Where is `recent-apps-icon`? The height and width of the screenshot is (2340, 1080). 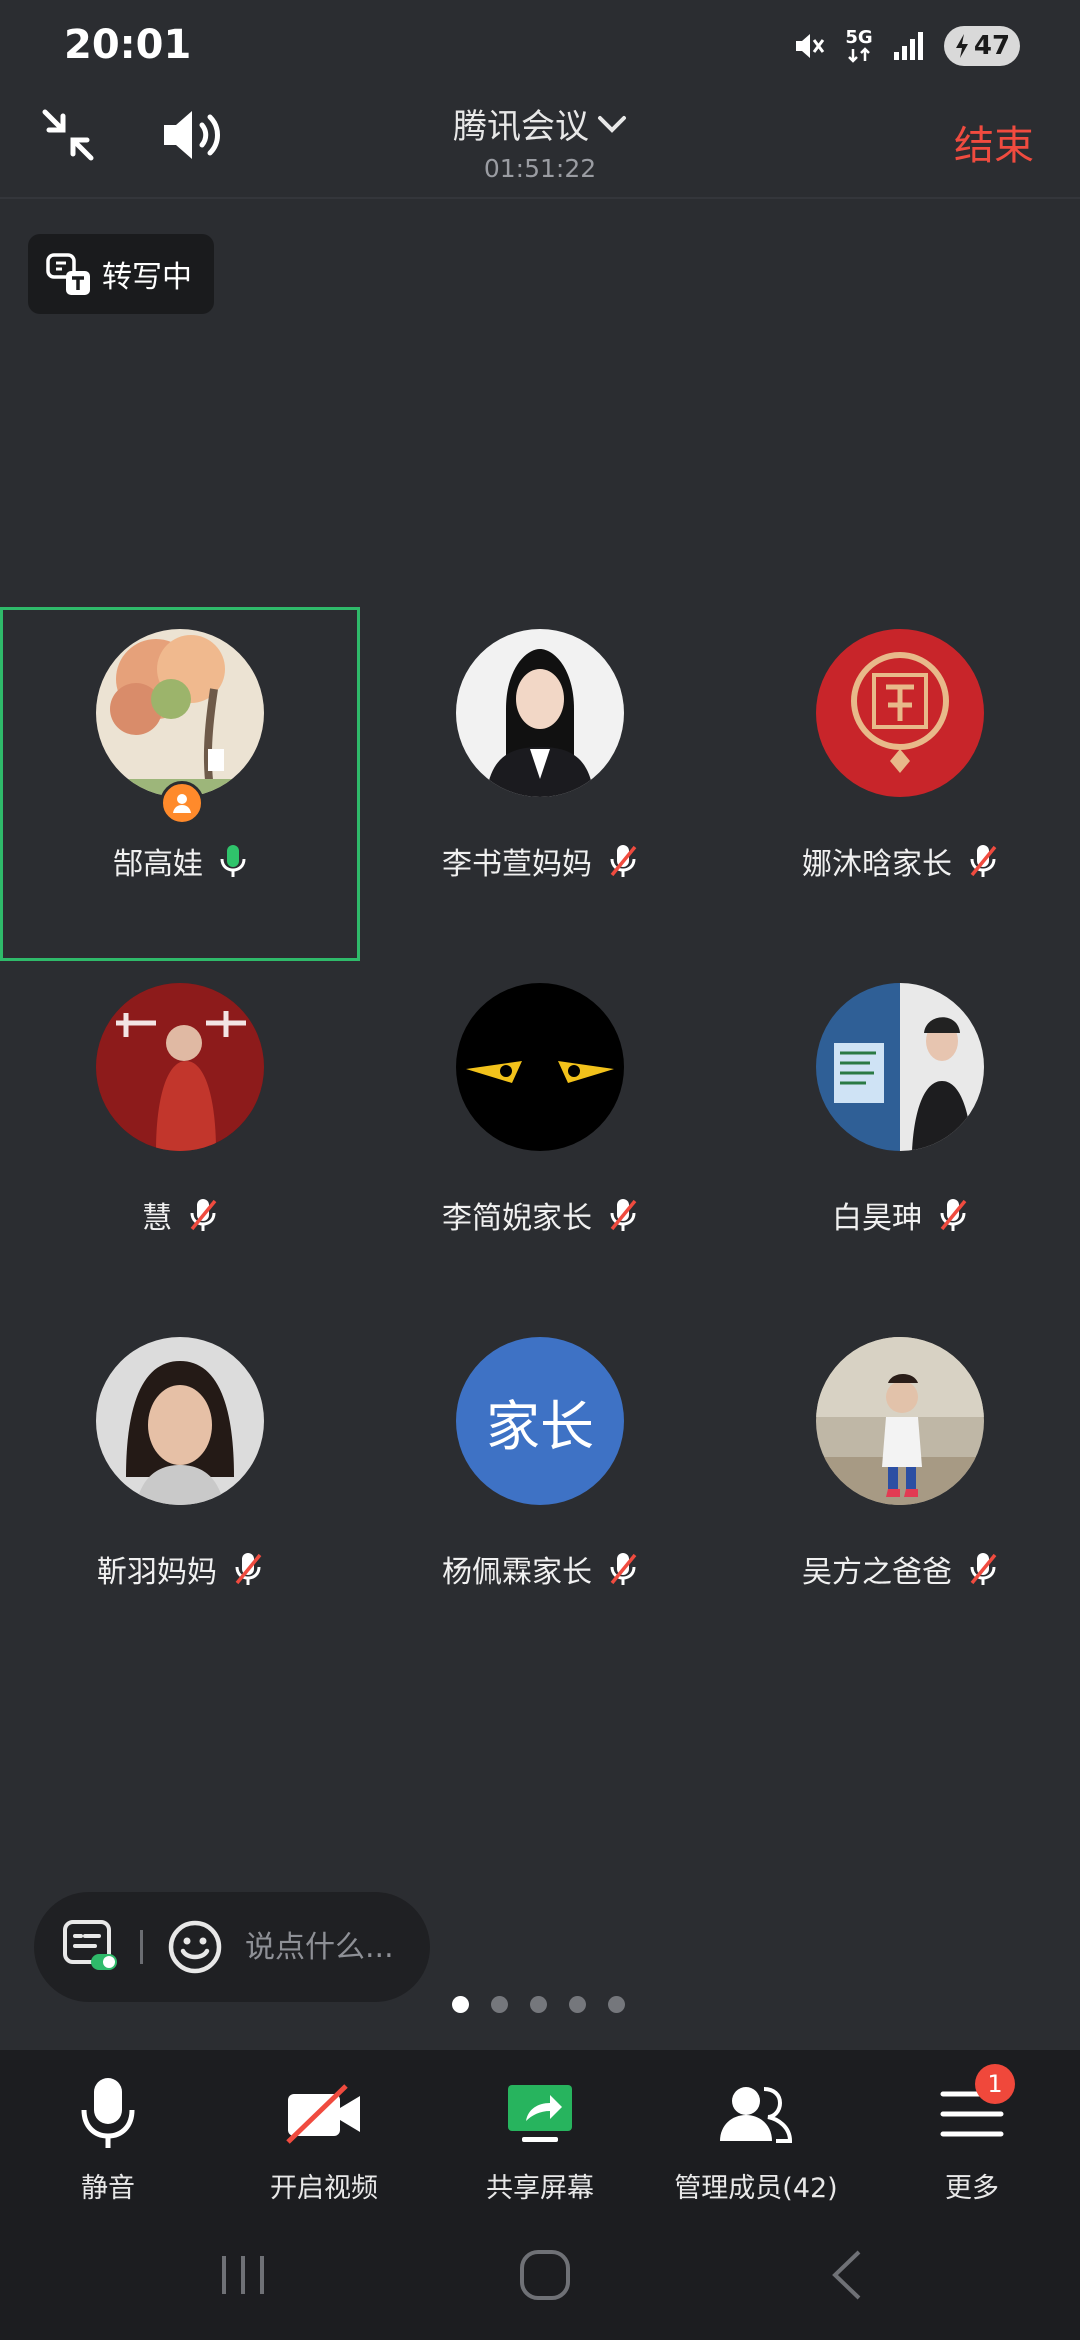
recent-apps-icon is located at coordinates (243, 2275).